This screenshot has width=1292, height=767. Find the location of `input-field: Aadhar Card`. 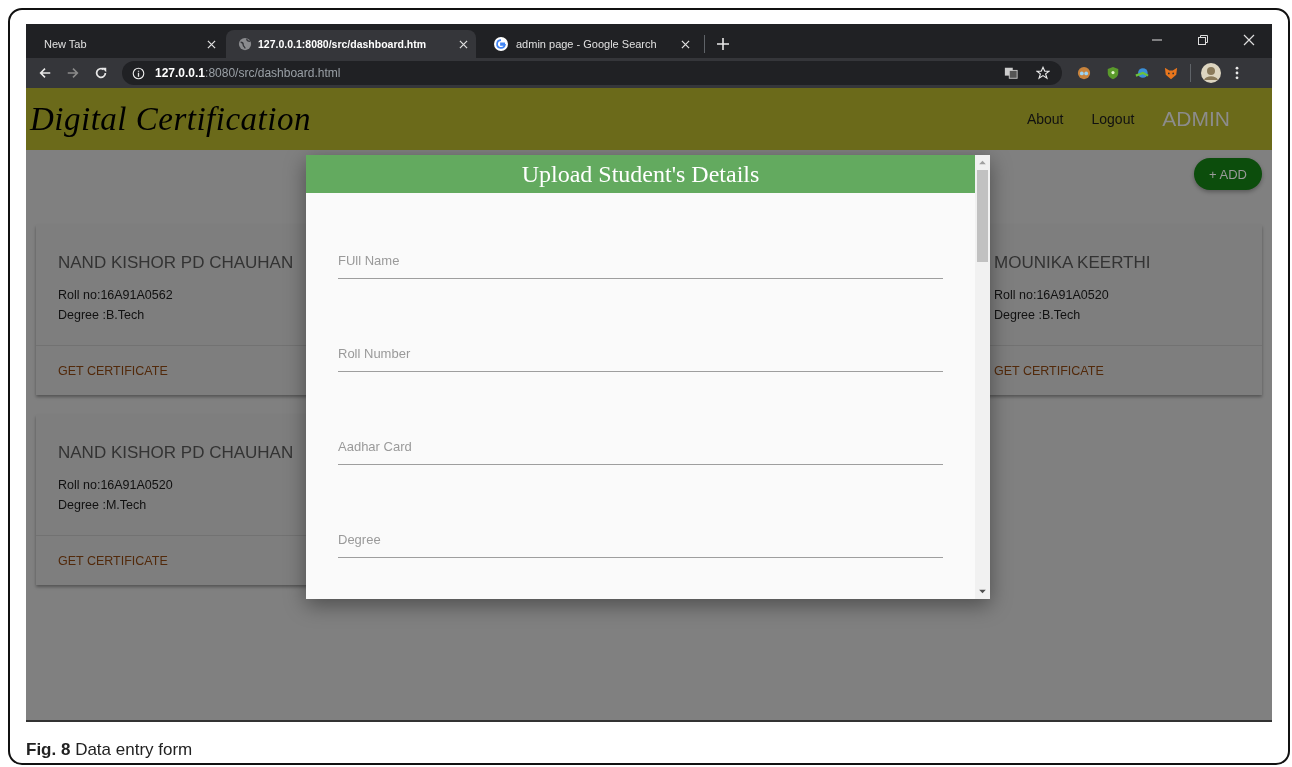

input-field: Aadhar Card is located at coordinates (640, 452).